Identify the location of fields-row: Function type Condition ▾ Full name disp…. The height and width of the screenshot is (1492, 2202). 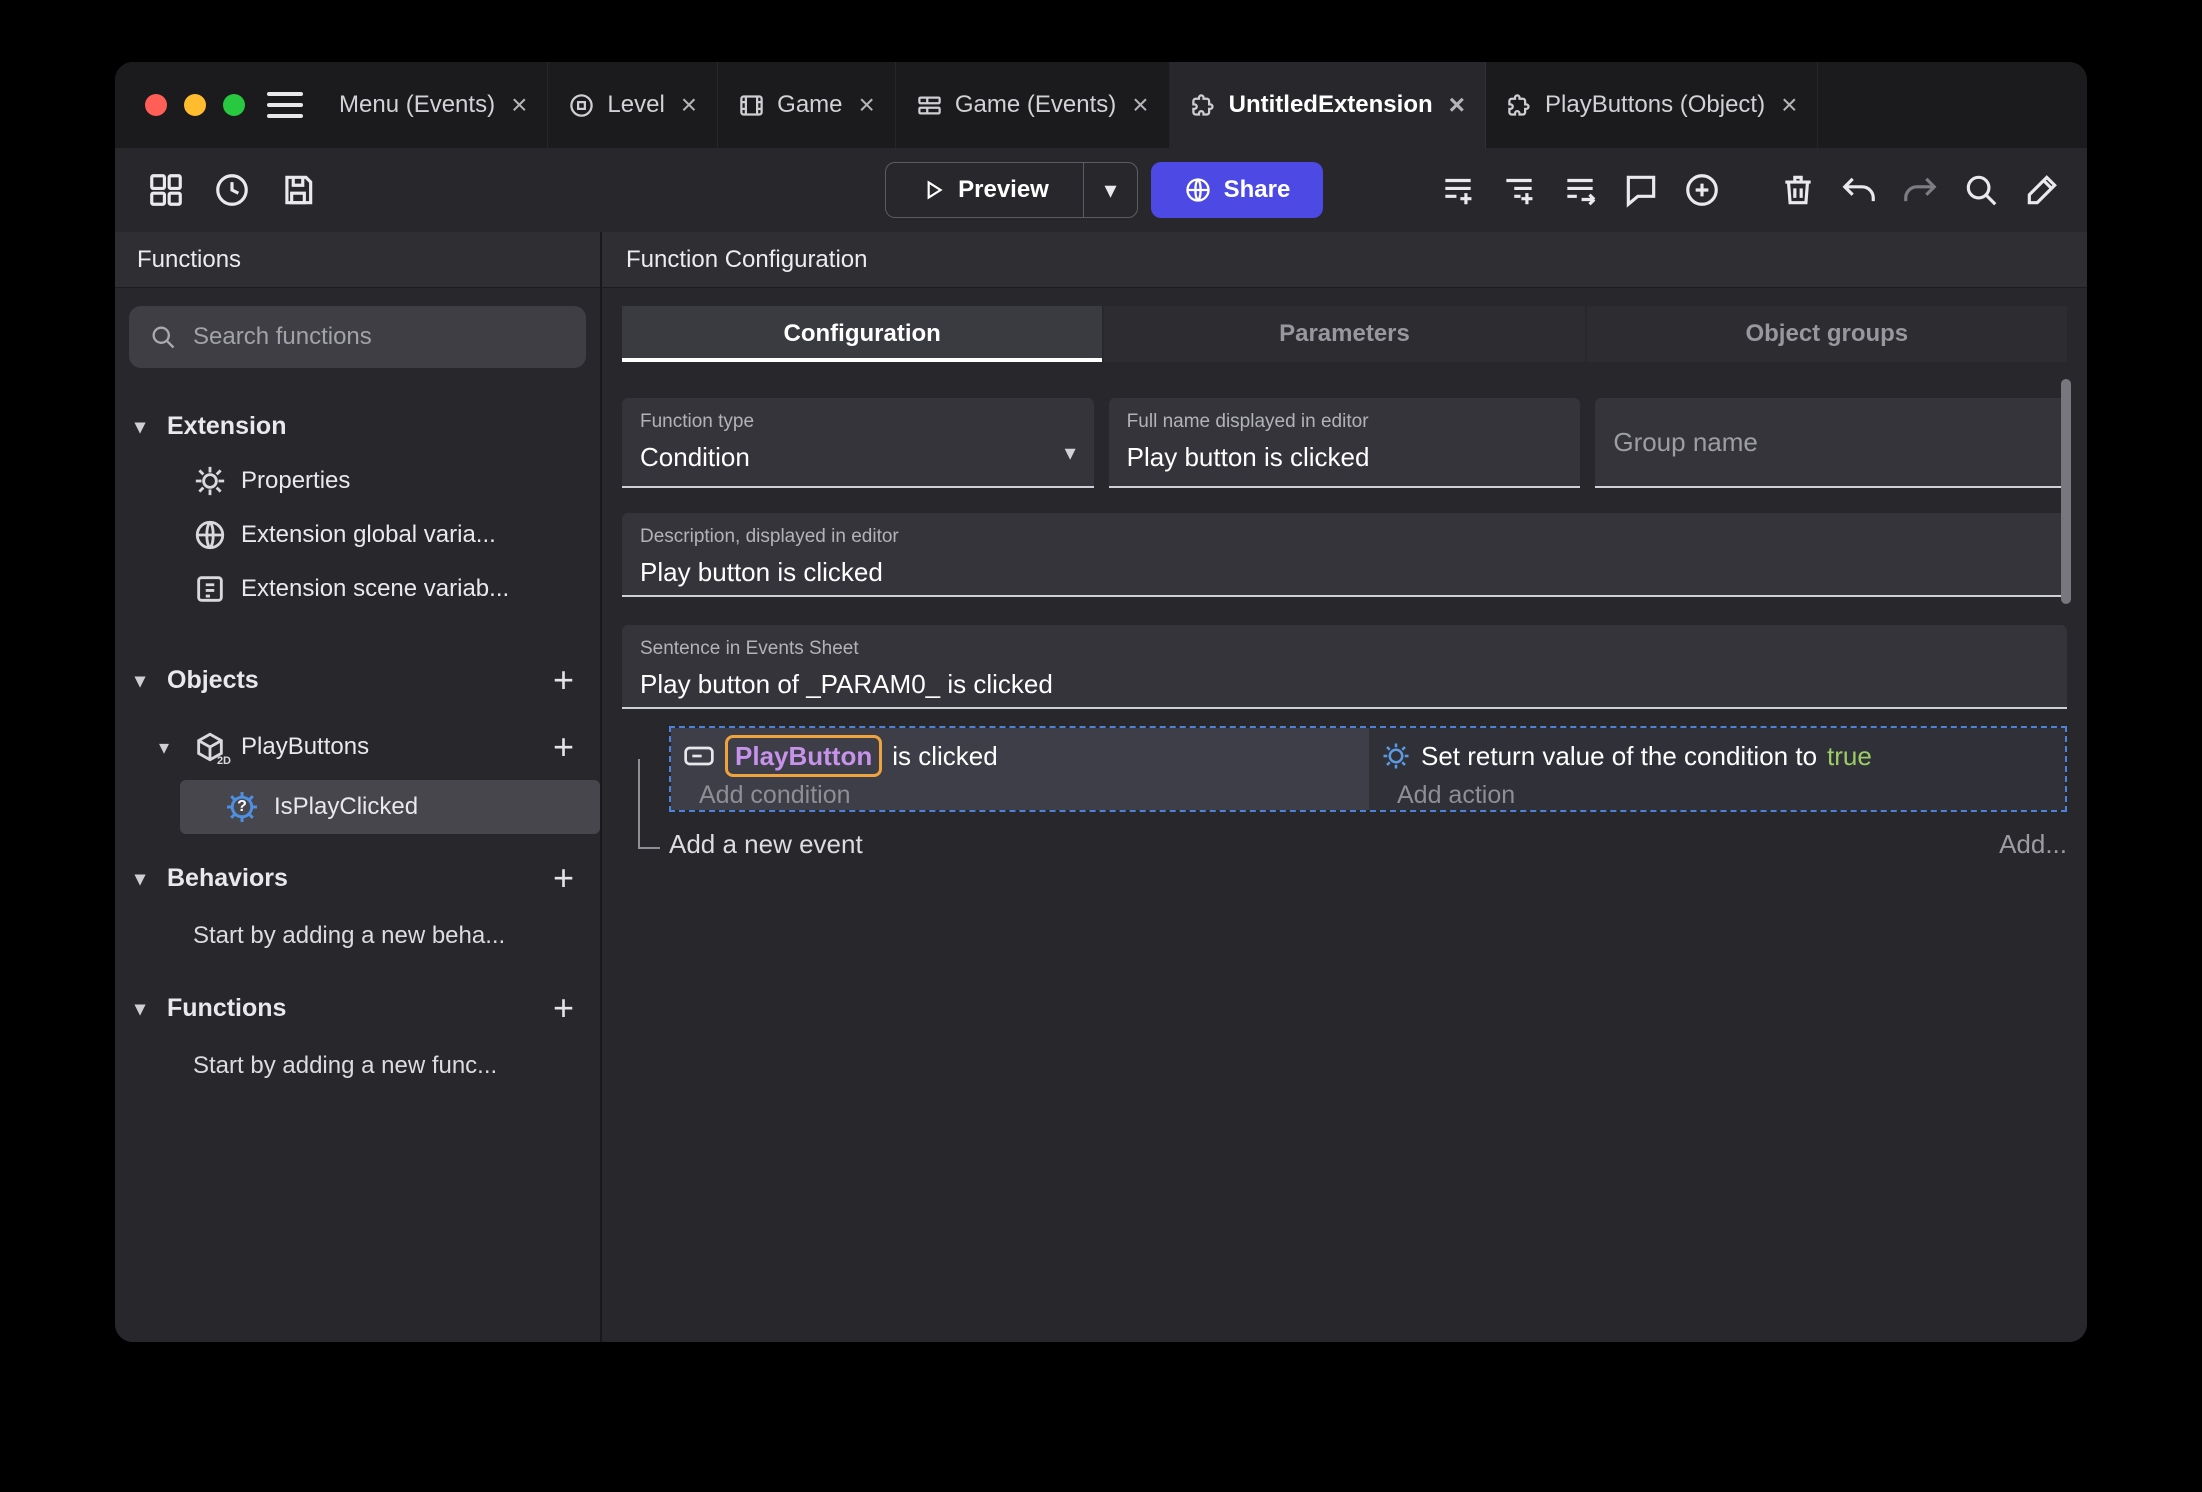
(1345, 443).